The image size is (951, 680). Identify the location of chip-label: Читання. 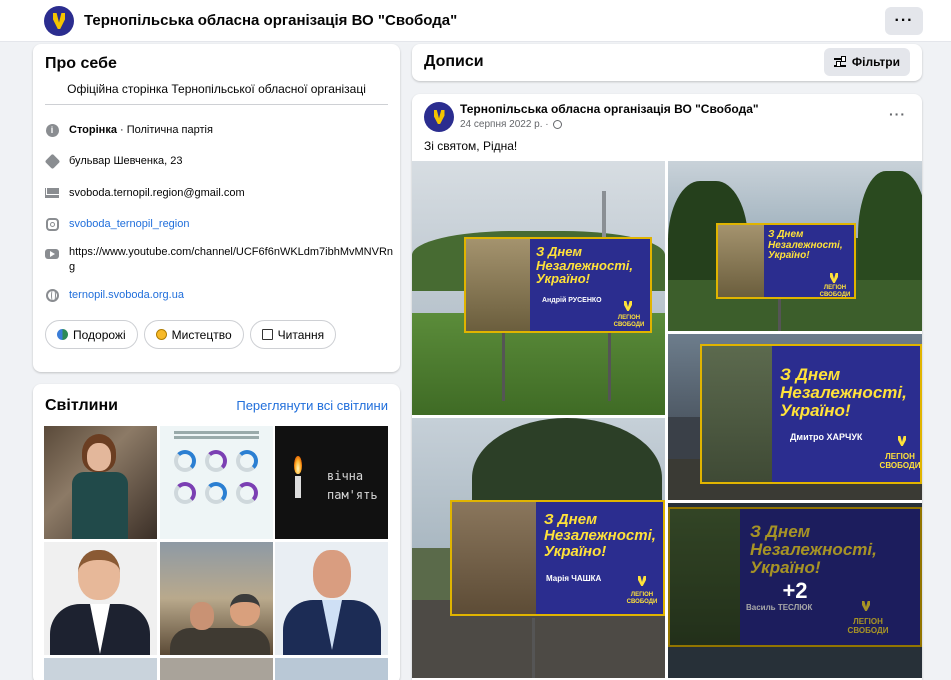
(301, 334).